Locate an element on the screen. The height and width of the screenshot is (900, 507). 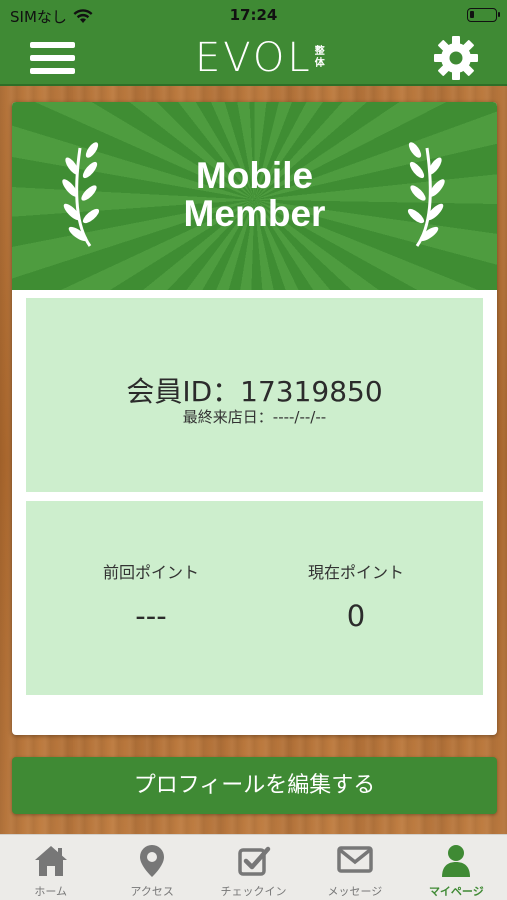
logo-sub-1: 整 is located at coordinates (319, 51).